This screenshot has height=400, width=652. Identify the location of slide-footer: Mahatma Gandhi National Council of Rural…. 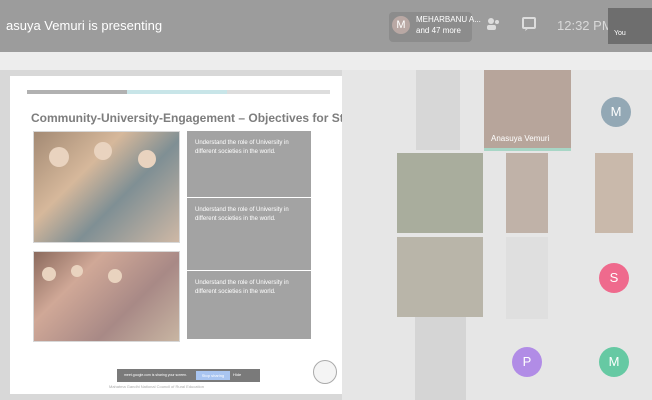
(156, 386).